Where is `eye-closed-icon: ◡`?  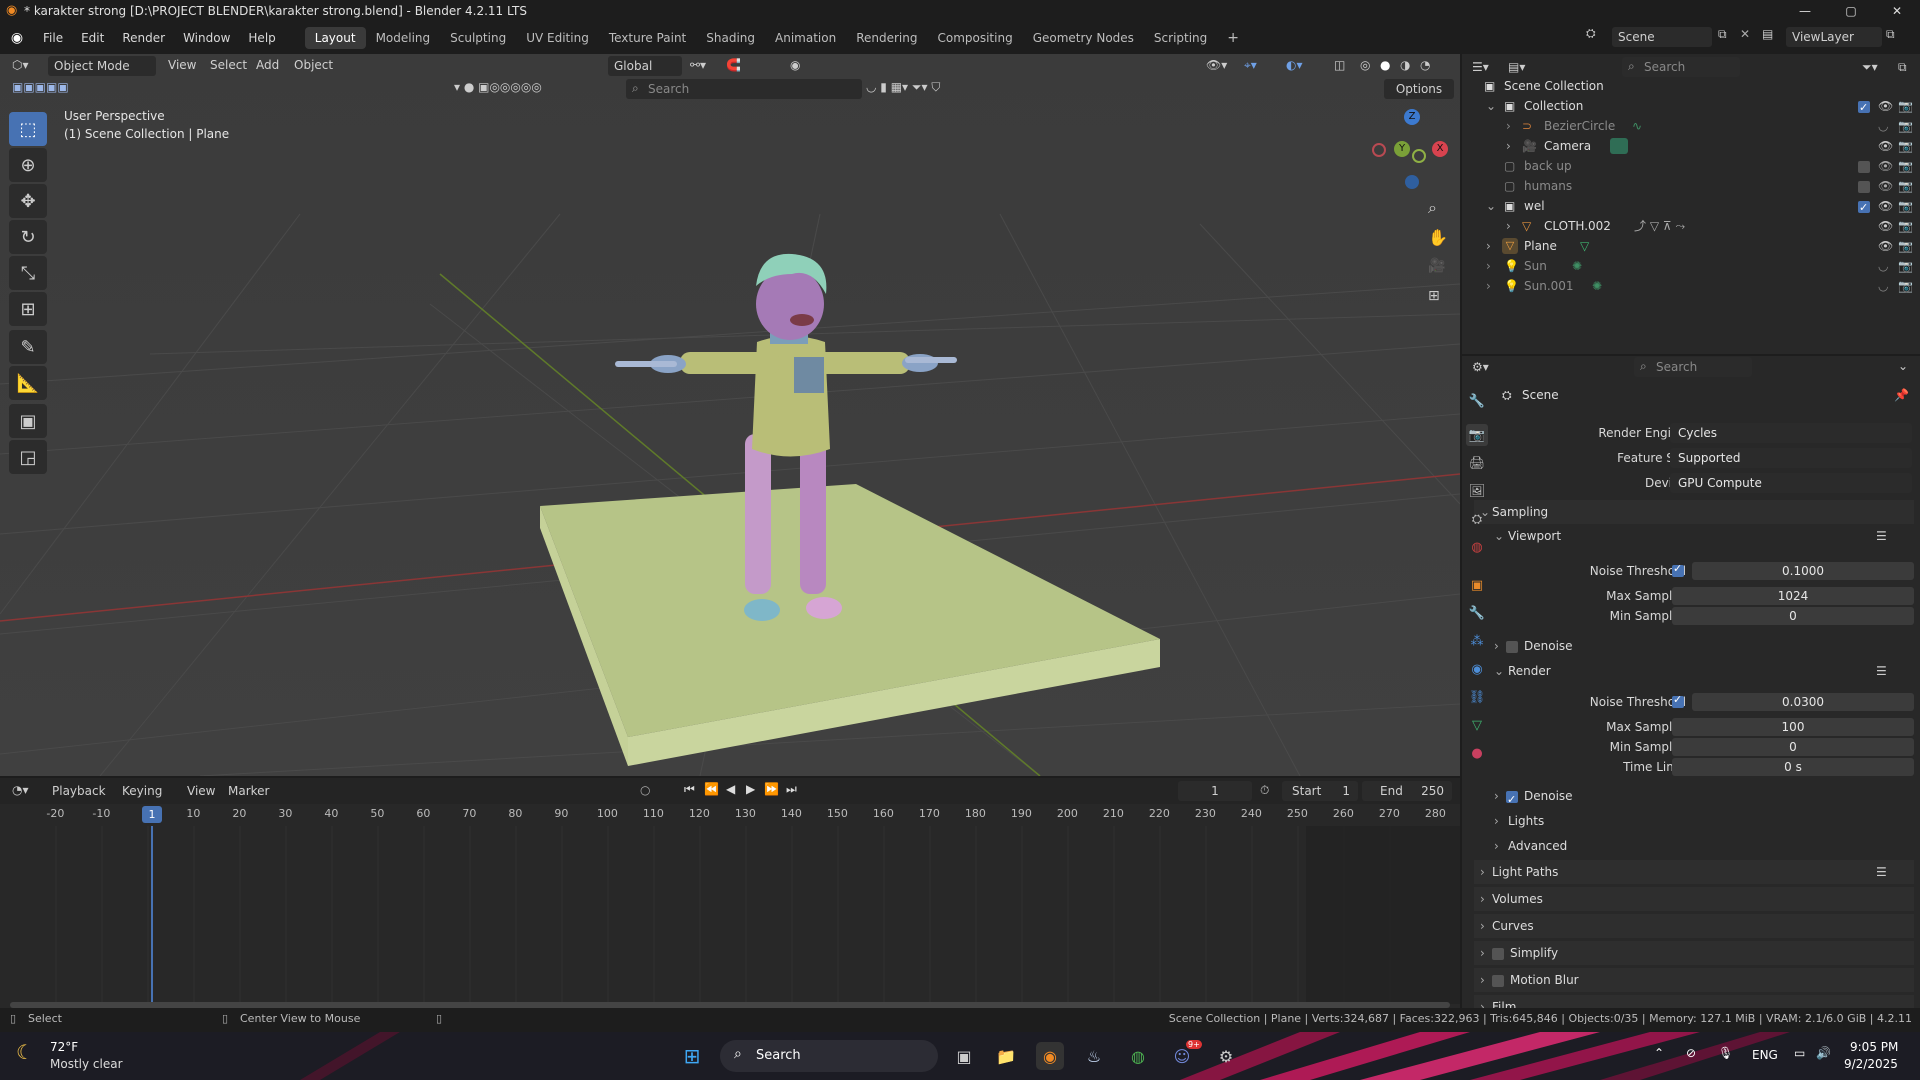
eye-closed-icon: ◡ is located at coordinates (1883, 286).